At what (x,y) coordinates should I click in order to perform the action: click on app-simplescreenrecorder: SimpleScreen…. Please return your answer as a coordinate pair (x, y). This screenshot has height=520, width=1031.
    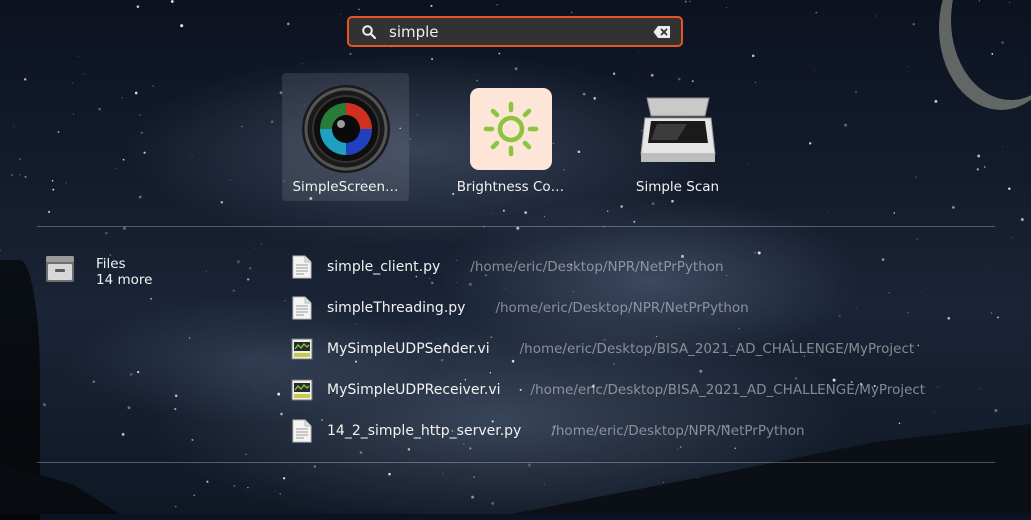
    Looking at the image, I should click on (345, 137).